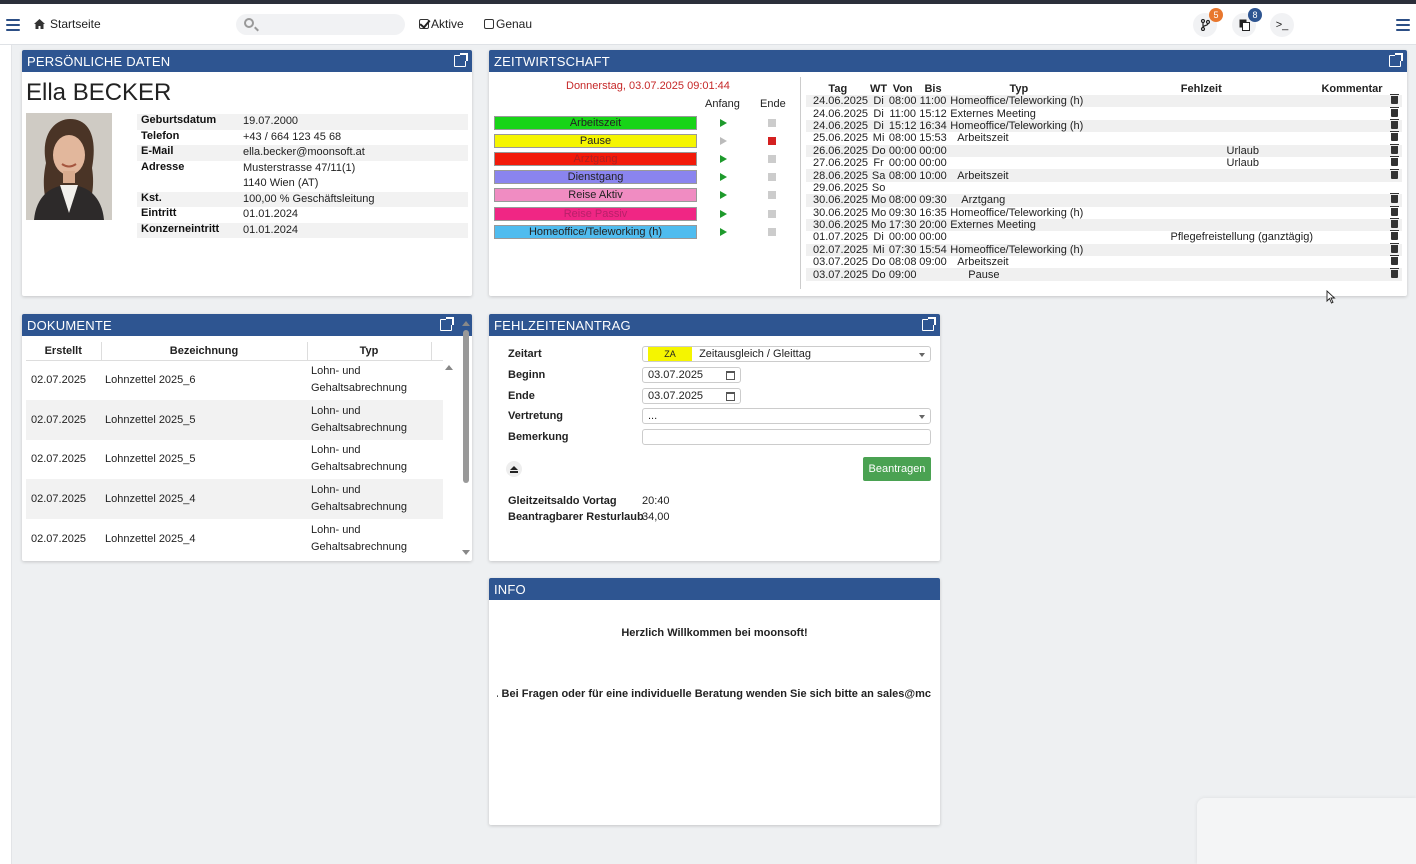  What do you see at coordinates (508, 24) in the screenshot?
I see `genau-checkbox: Genau` at bounding box center [508, 24].